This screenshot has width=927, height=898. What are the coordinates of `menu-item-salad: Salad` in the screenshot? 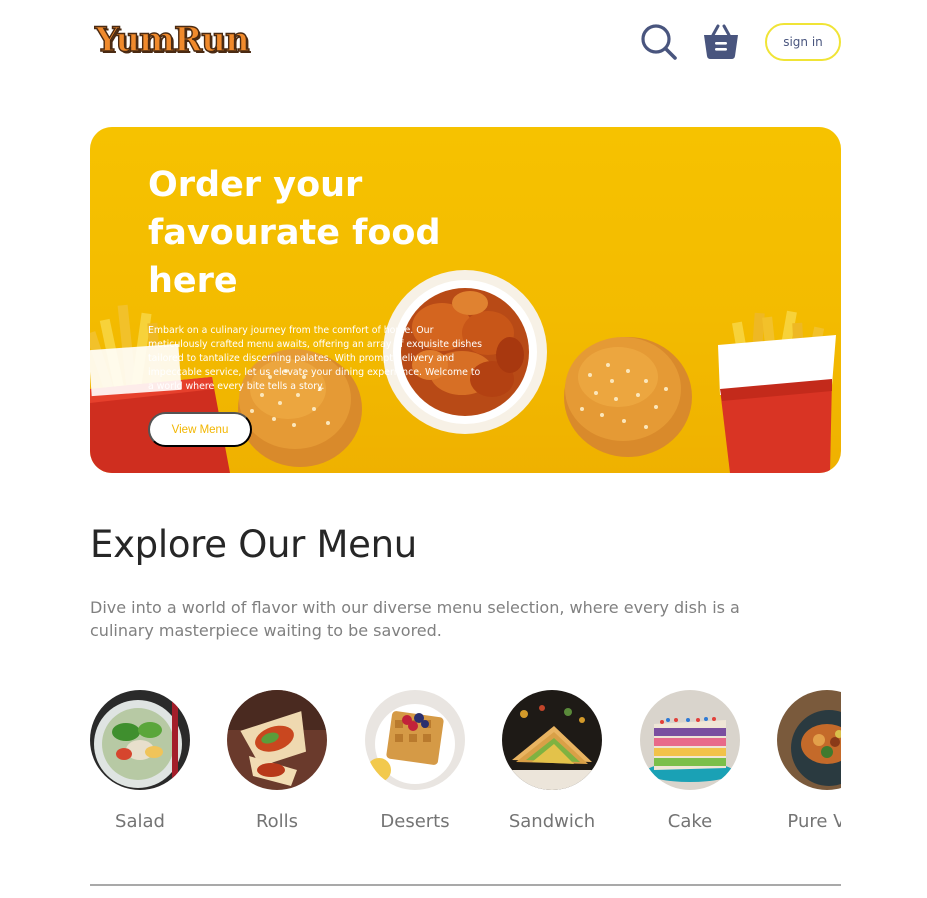 It's located at (140, 761).